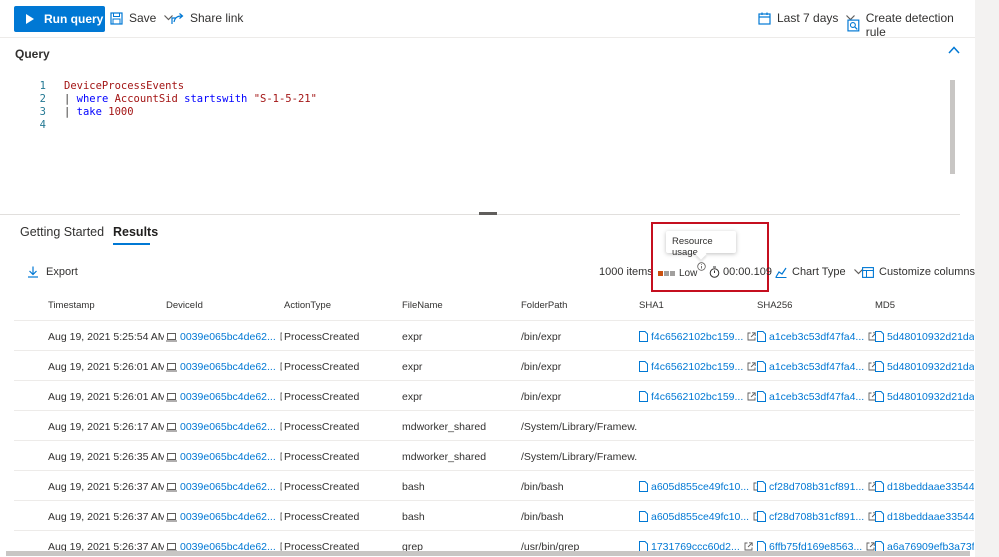  Describe the element at coordinates (651, 305) in the screenshot. I see `column-header-sha1: SHA1` at that location.